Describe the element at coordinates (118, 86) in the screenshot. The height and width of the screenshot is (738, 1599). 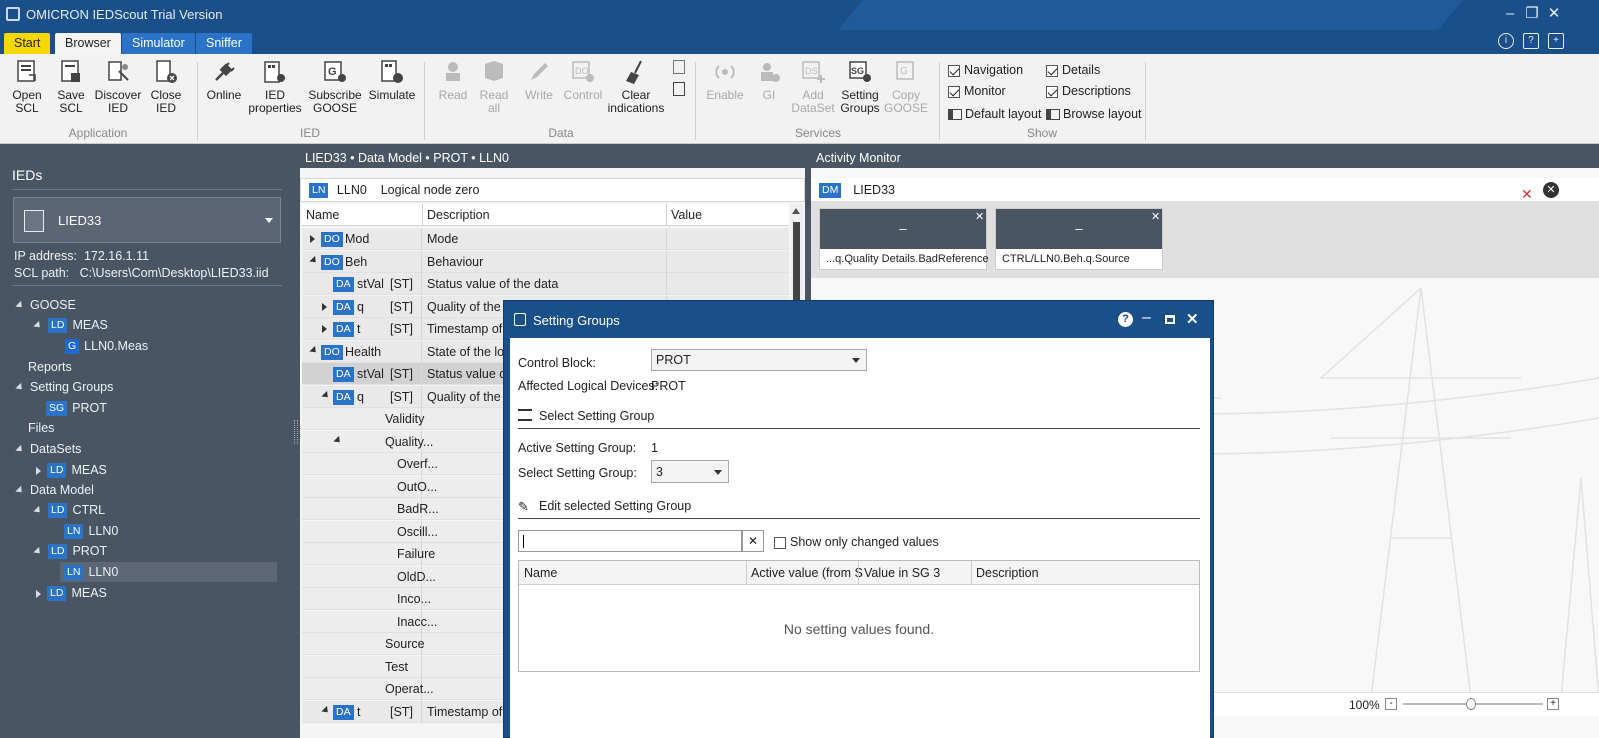
I see `discover-ied-button: Discover IED` at that location.